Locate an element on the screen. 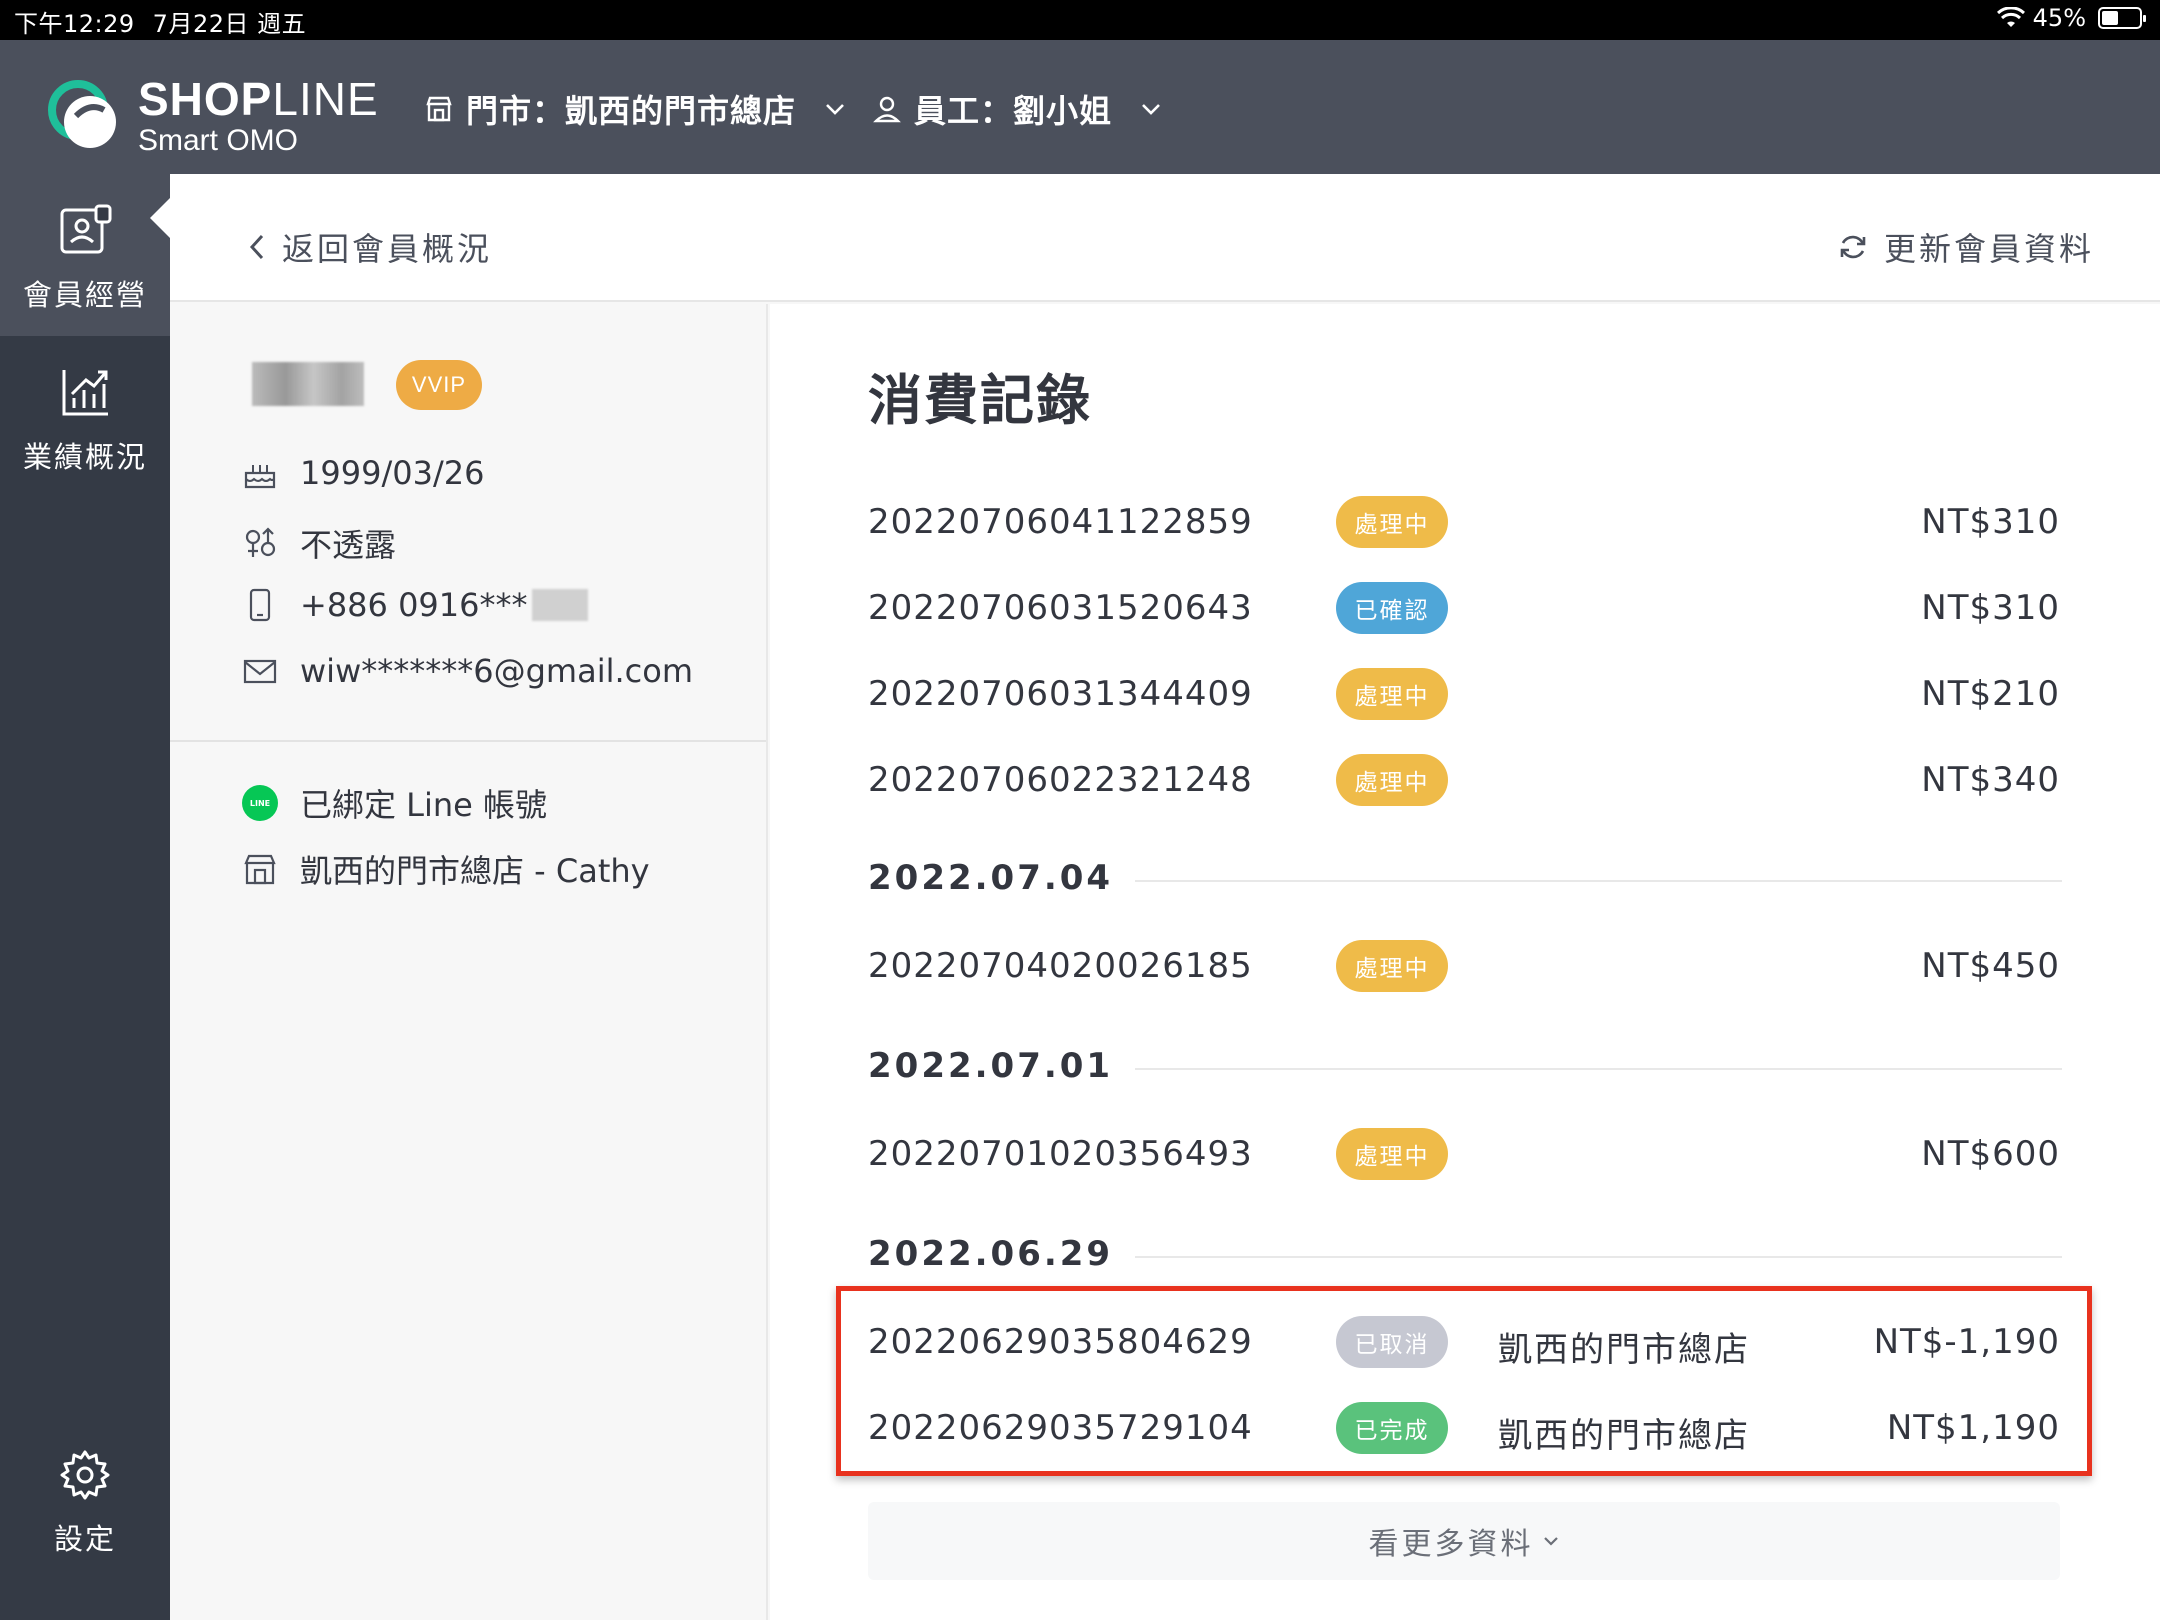 The width and height of the screenshot is (2160, 1620). sidebar-item-label: 業績概況 is located at coordinates (84, 457).